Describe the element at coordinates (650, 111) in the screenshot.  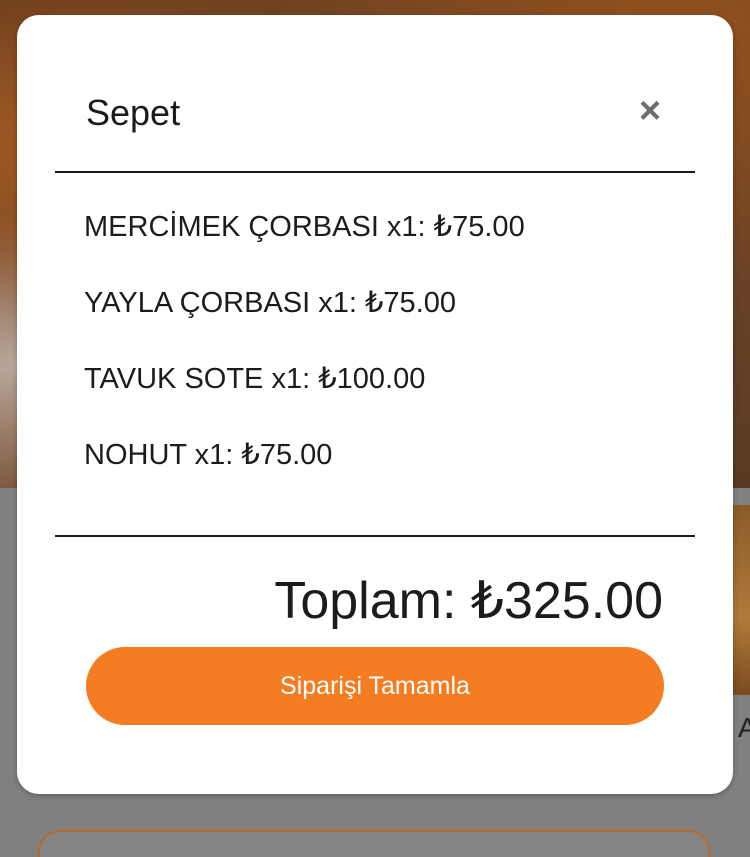
I see `close-icon: ×` at that location.